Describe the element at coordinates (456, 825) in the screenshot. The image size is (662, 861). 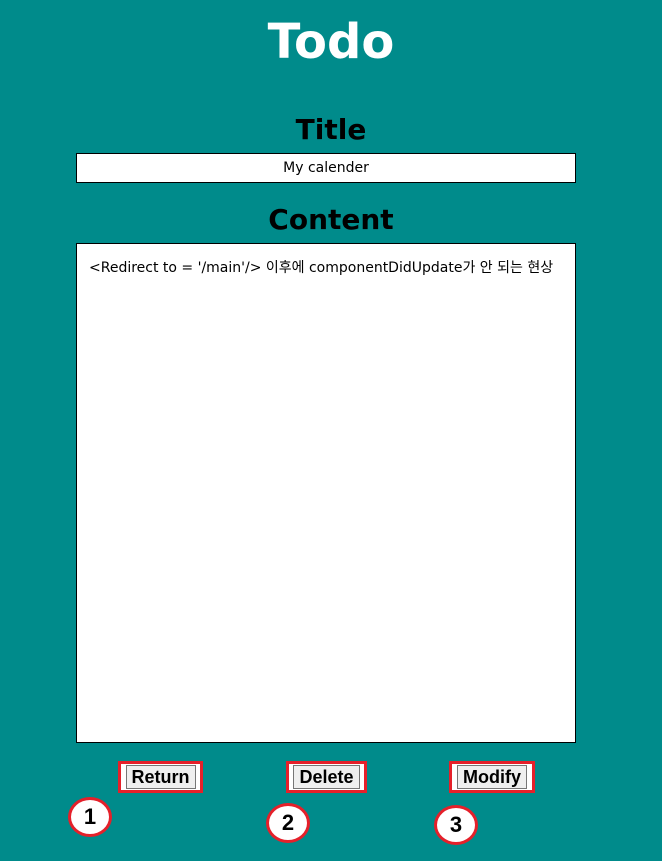
I see `annotation-marker-3: 3` at that location.